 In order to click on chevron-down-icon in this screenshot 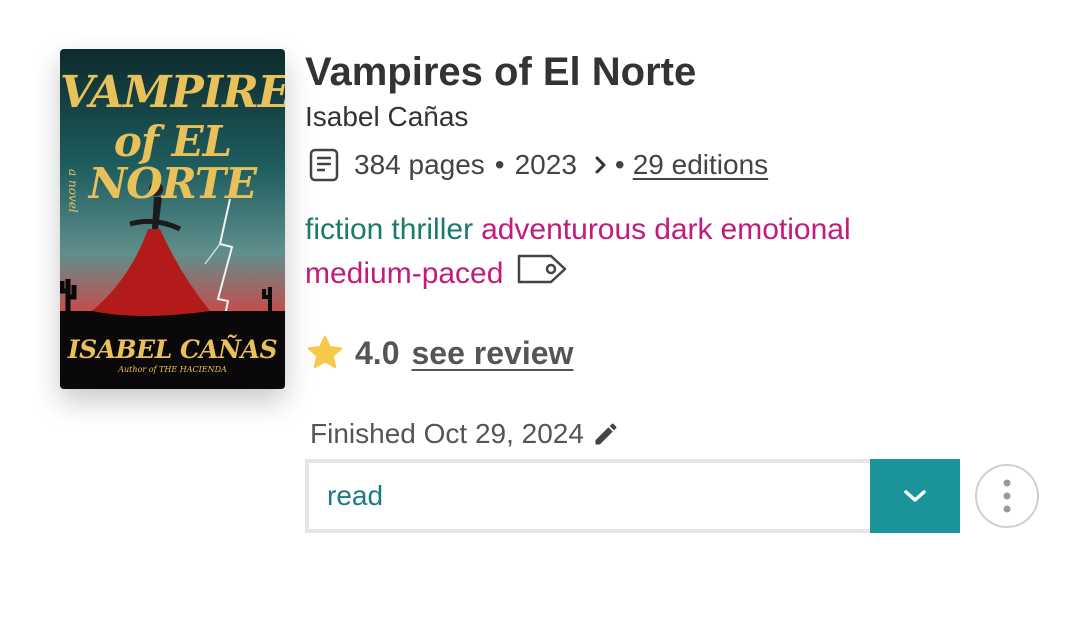, I will do `click(915, 496)`.